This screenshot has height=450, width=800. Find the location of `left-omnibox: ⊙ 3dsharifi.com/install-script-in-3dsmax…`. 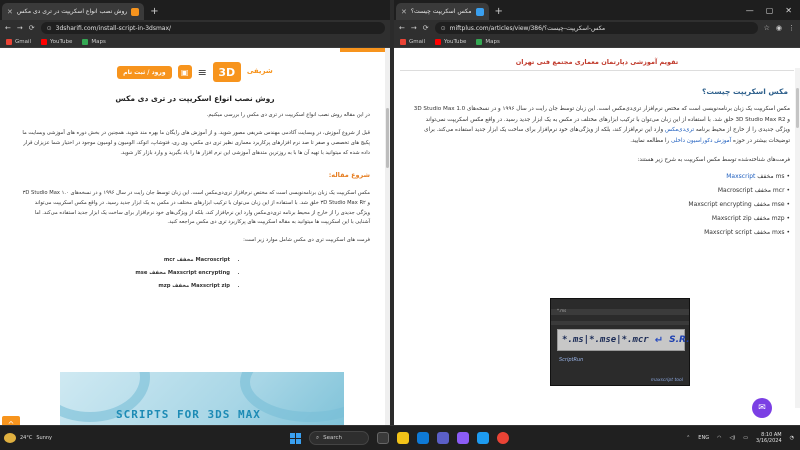

left-omnibox: ⊙ 3dsharifi.com/install-script-in-3dsmax… is located at coordinates (212, 28).